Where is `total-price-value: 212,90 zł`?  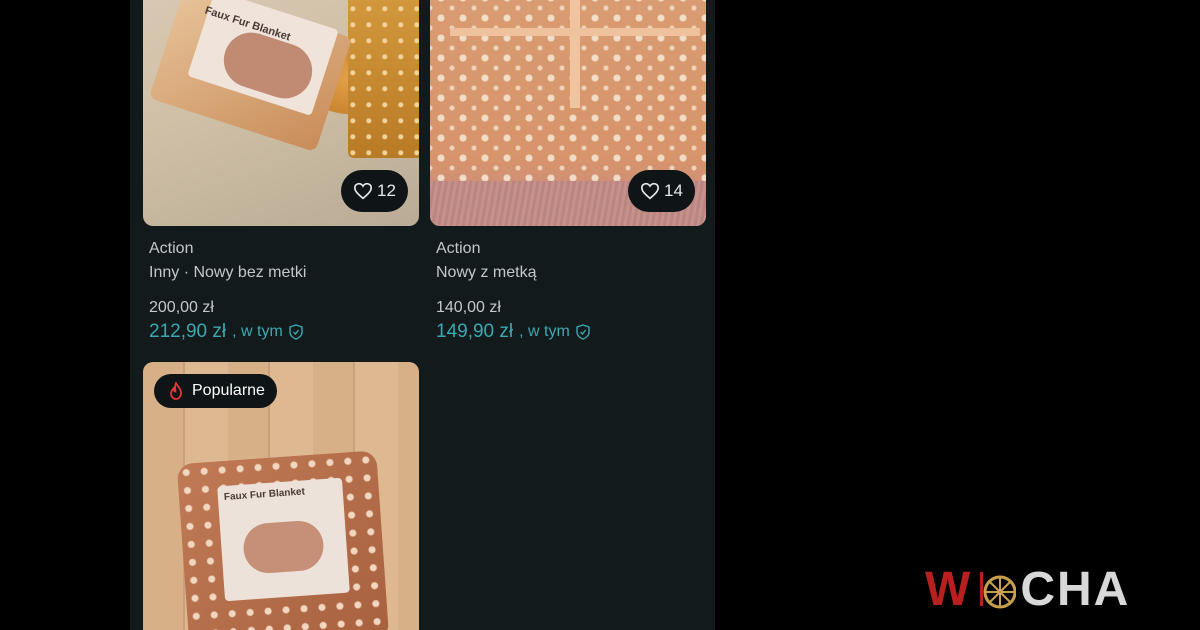 total-price-value: 212,90 zł is located at coordinates (188, 331).